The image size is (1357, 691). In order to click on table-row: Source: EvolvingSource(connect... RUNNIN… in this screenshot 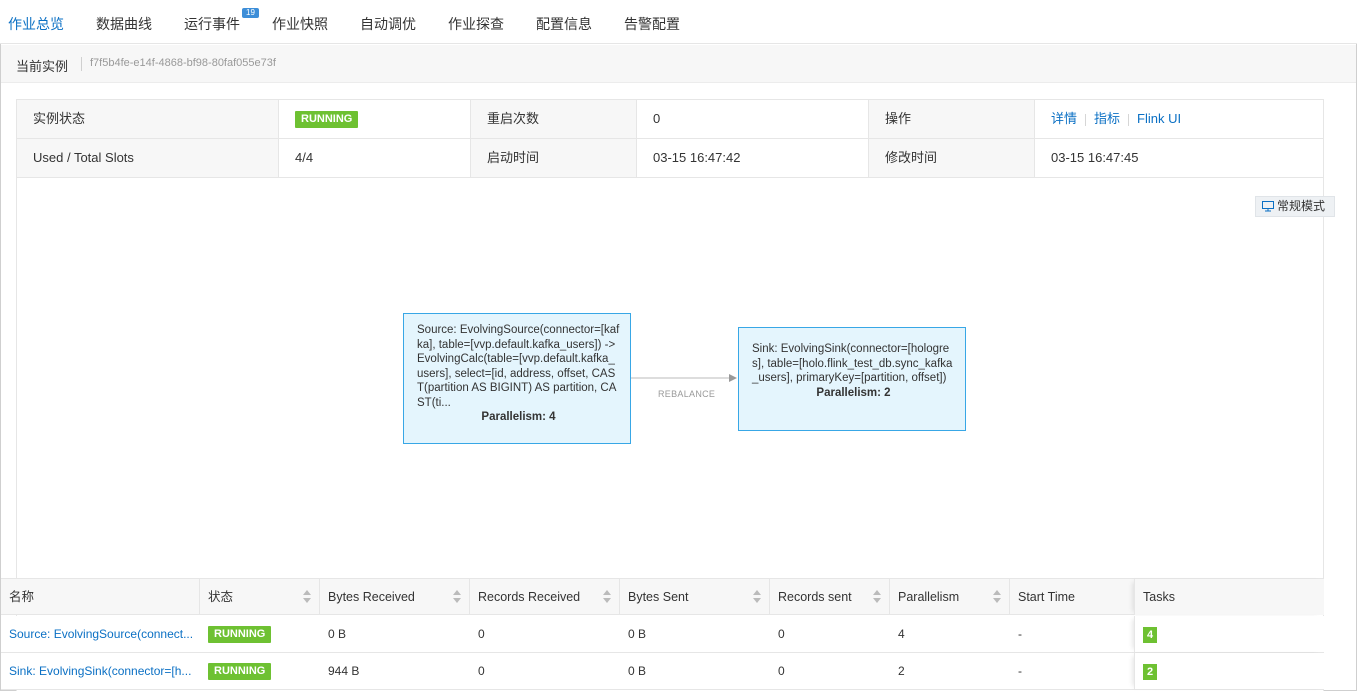, I will do `click(662, 634)`.